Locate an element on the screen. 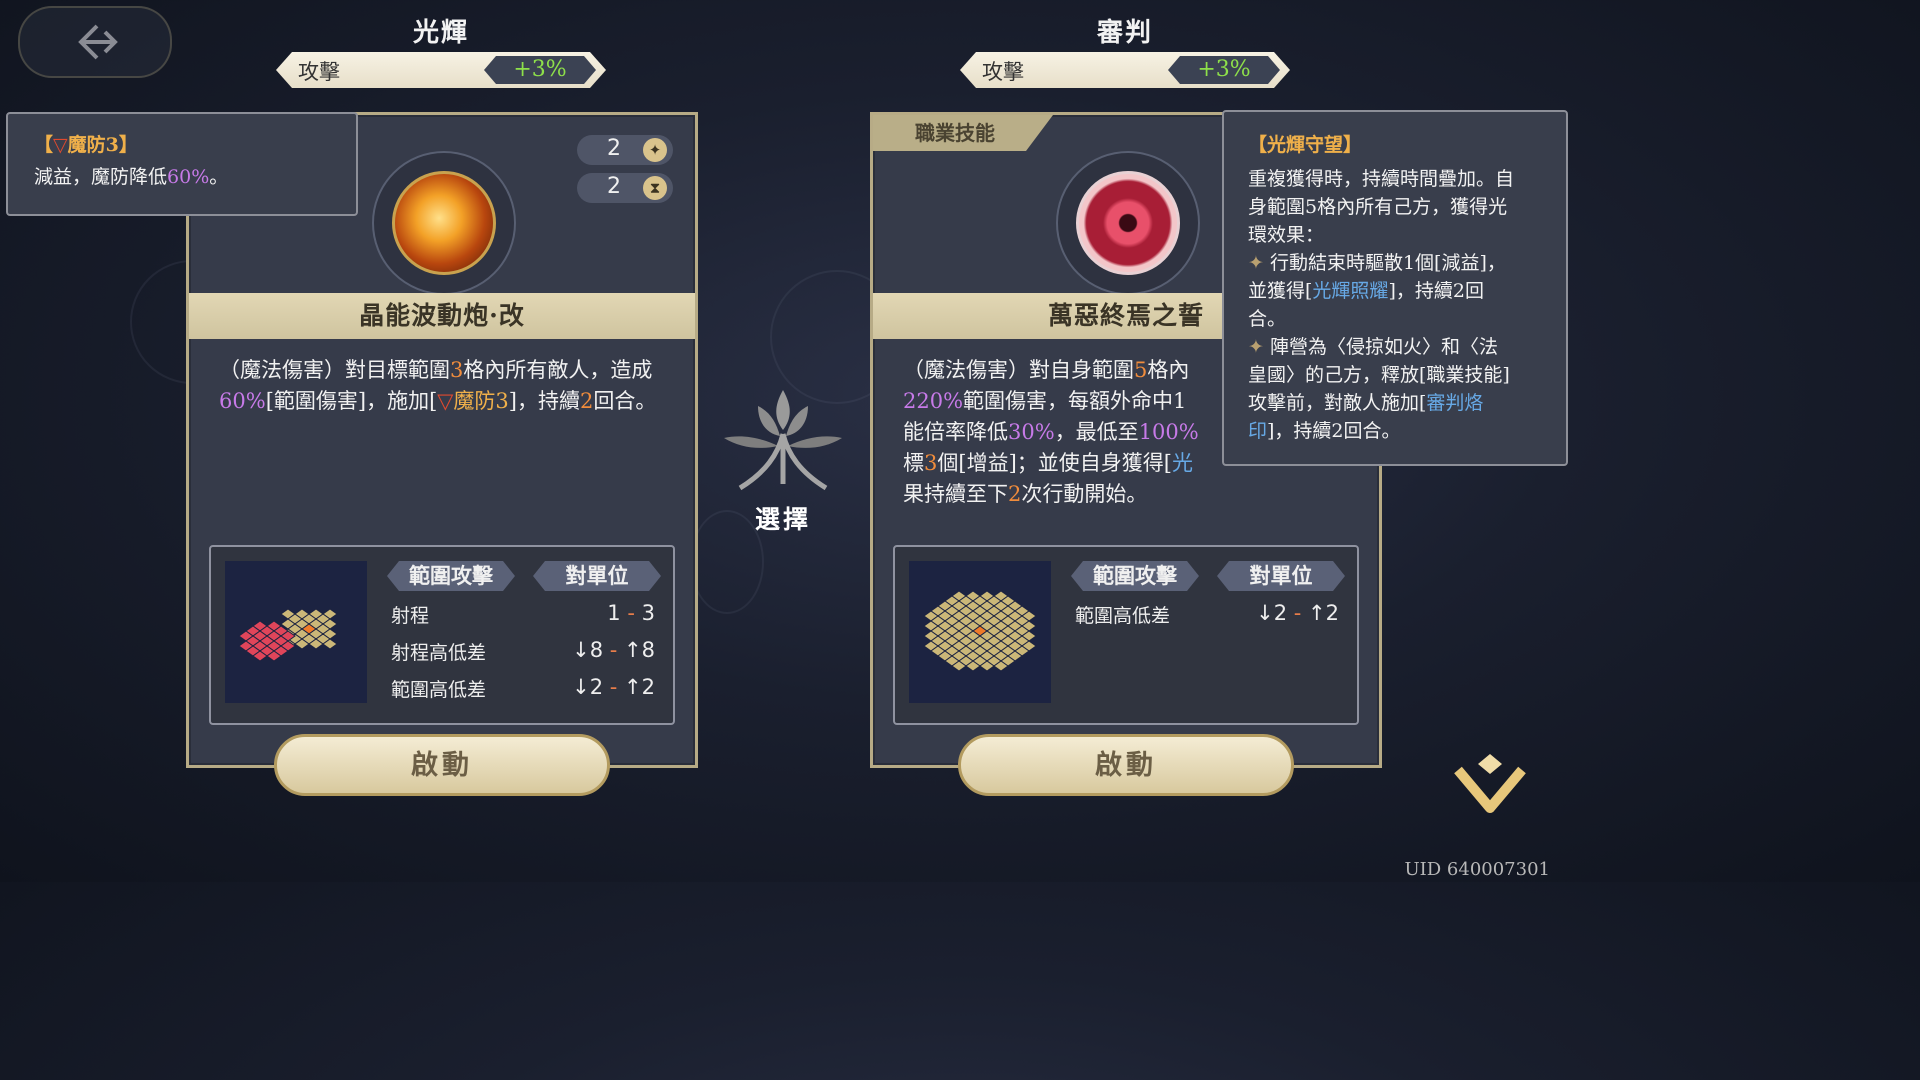 The height and width of the screenshot is (1080, 1920). select-emblem: 選擇 is located at coordinates (783, 459).